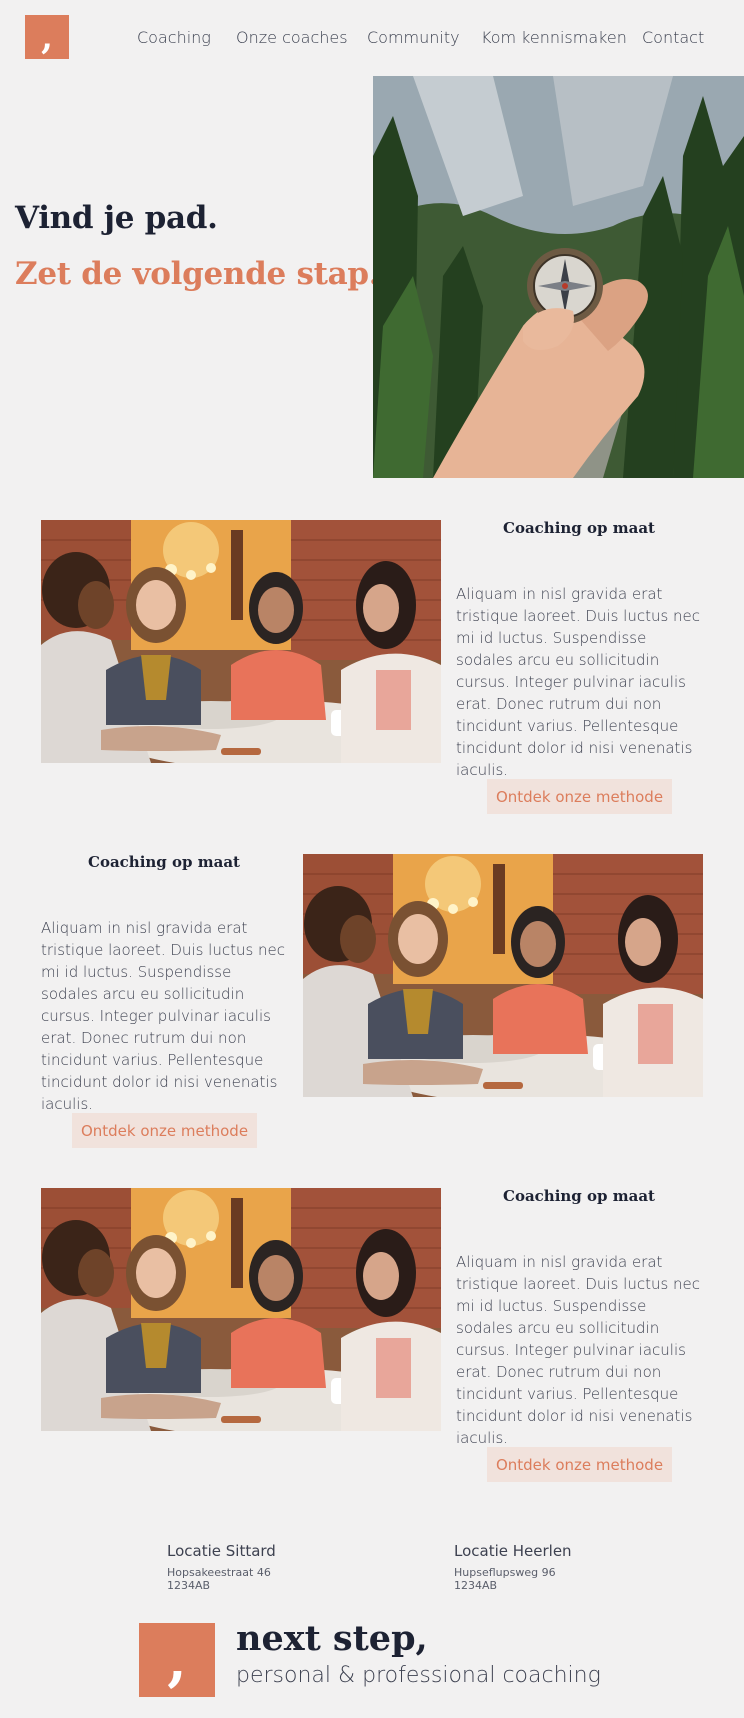 This screenshot has height=1718, width=744. Describe the element at coordinates (554, 37) in the screenshot. I see `nav-link-kom-kennismaken: Kom kennismaken` at that location.